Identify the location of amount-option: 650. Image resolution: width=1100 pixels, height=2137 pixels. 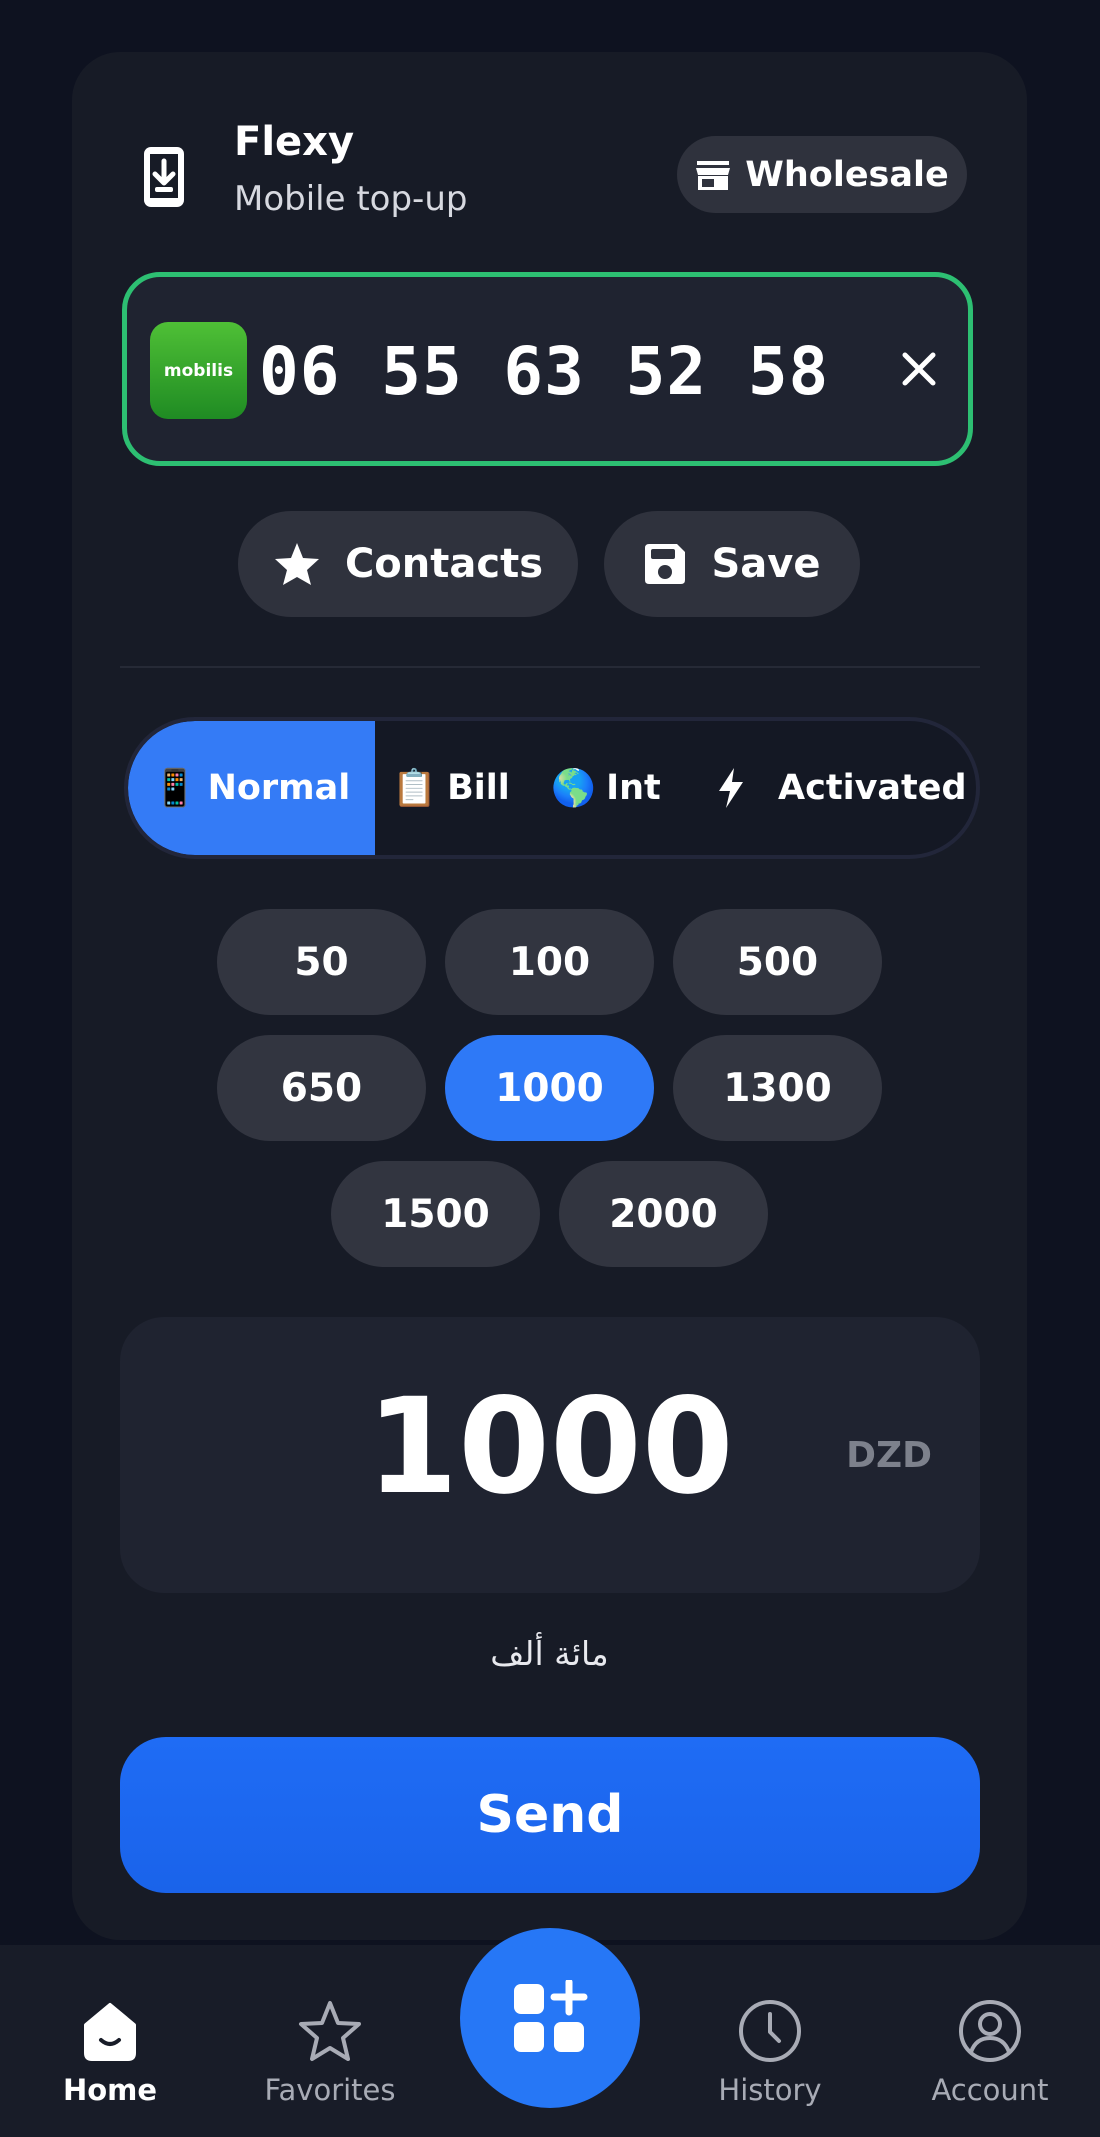
(321, 1088).